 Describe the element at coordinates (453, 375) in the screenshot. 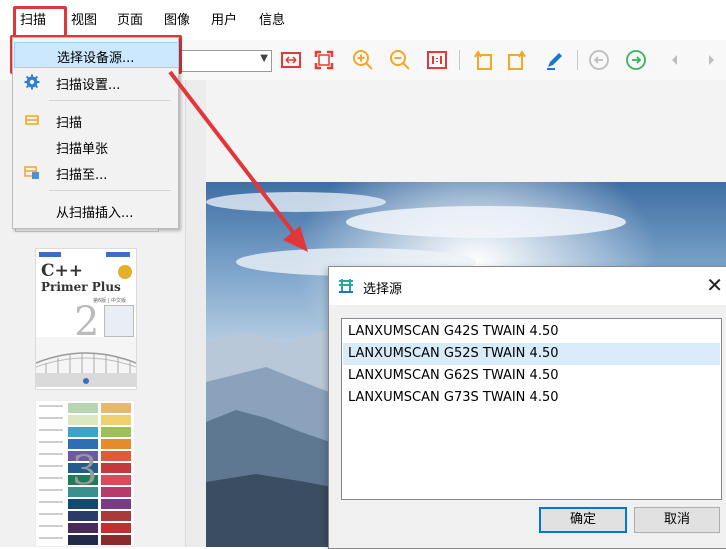

I see `source-label: LANXUMSCAN G62S TWAIN 4.50` at that location.